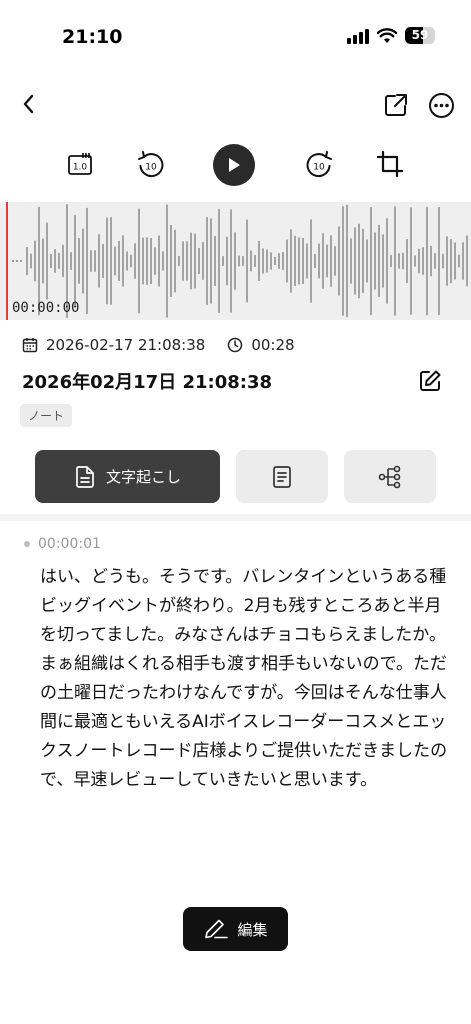 The image size is (471, 1024). Describe the element at coordinates (235, 35) in the screenshot. I see `status-bar: 21:10 59` at that location.